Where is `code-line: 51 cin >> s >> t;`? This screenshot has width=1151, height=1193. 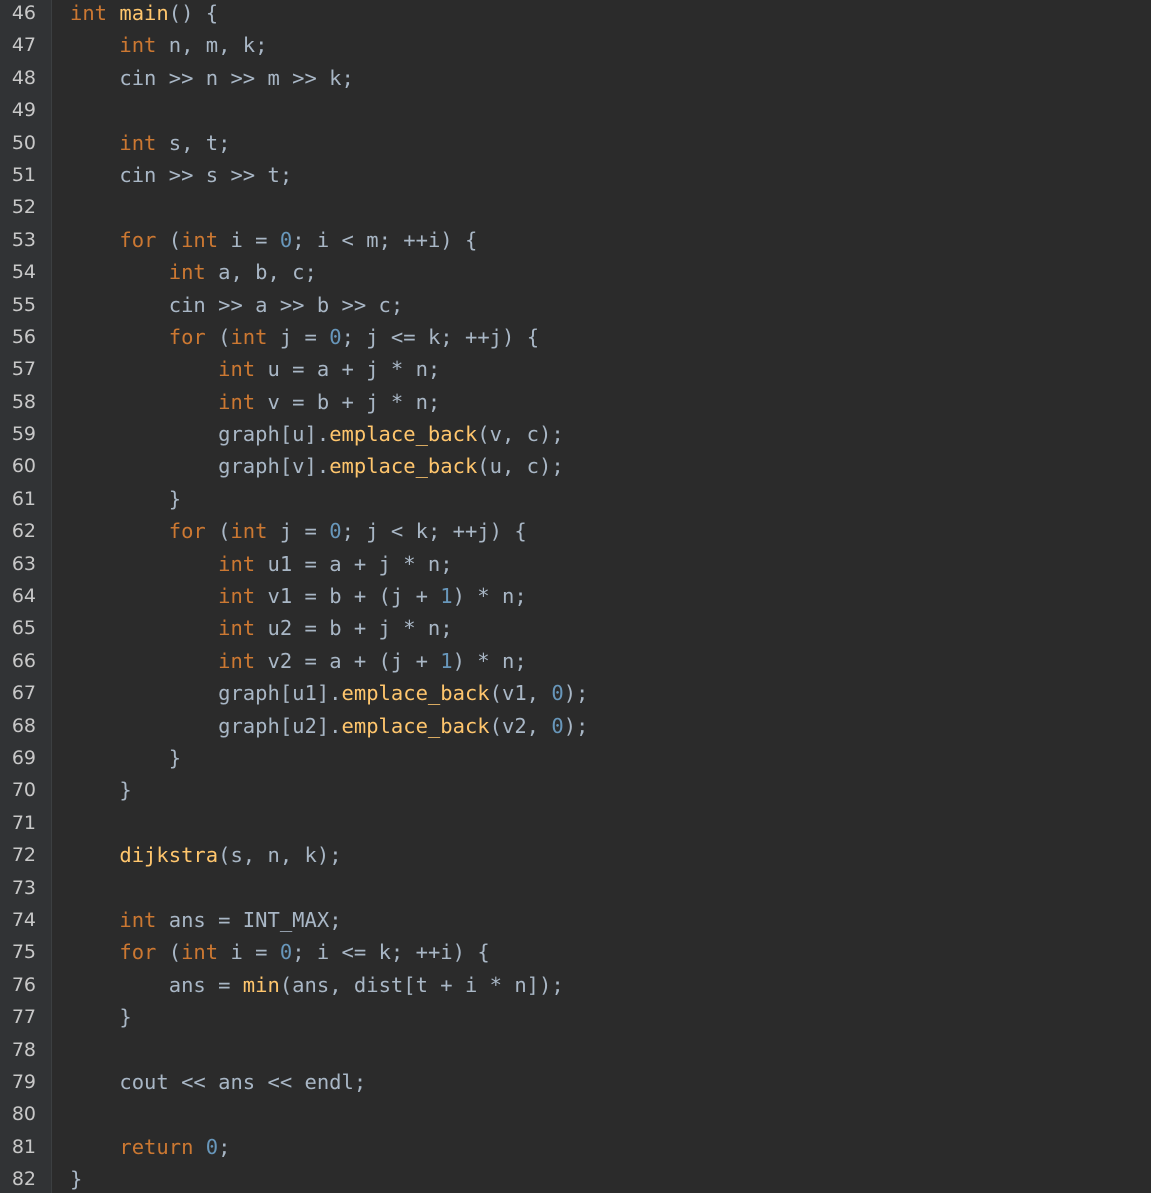
code-line: 51 cin >> s >> t; is located at coordinates (575, 175).